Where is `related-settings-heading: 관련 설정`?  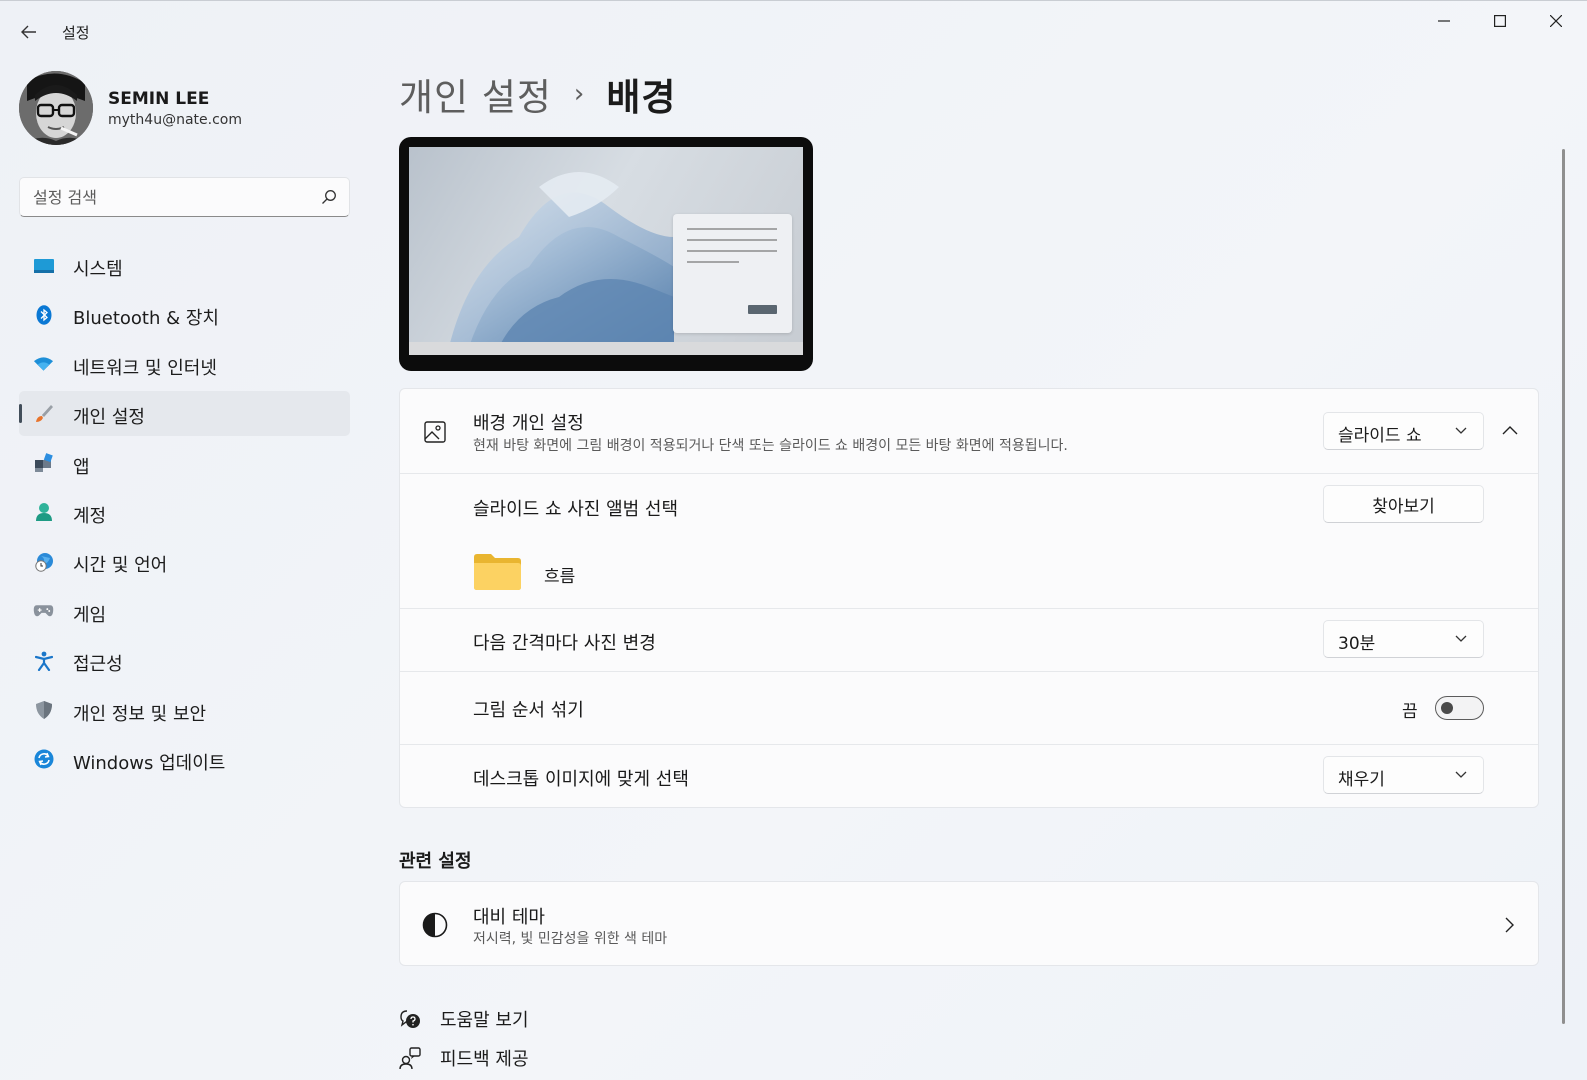 related-settings-heading: 관련 설정 is located at coordinates (435, 861).